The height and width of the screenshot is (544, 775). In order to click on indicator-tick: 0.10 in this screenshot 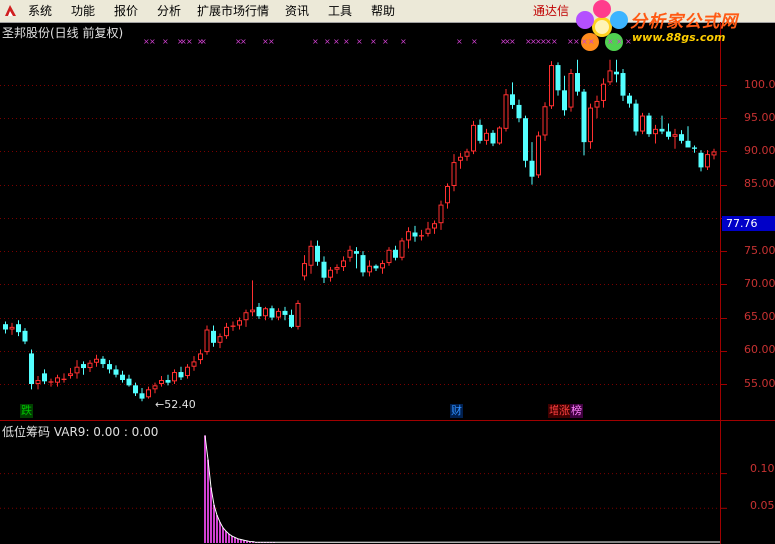, I will do `click(762, 468)`.